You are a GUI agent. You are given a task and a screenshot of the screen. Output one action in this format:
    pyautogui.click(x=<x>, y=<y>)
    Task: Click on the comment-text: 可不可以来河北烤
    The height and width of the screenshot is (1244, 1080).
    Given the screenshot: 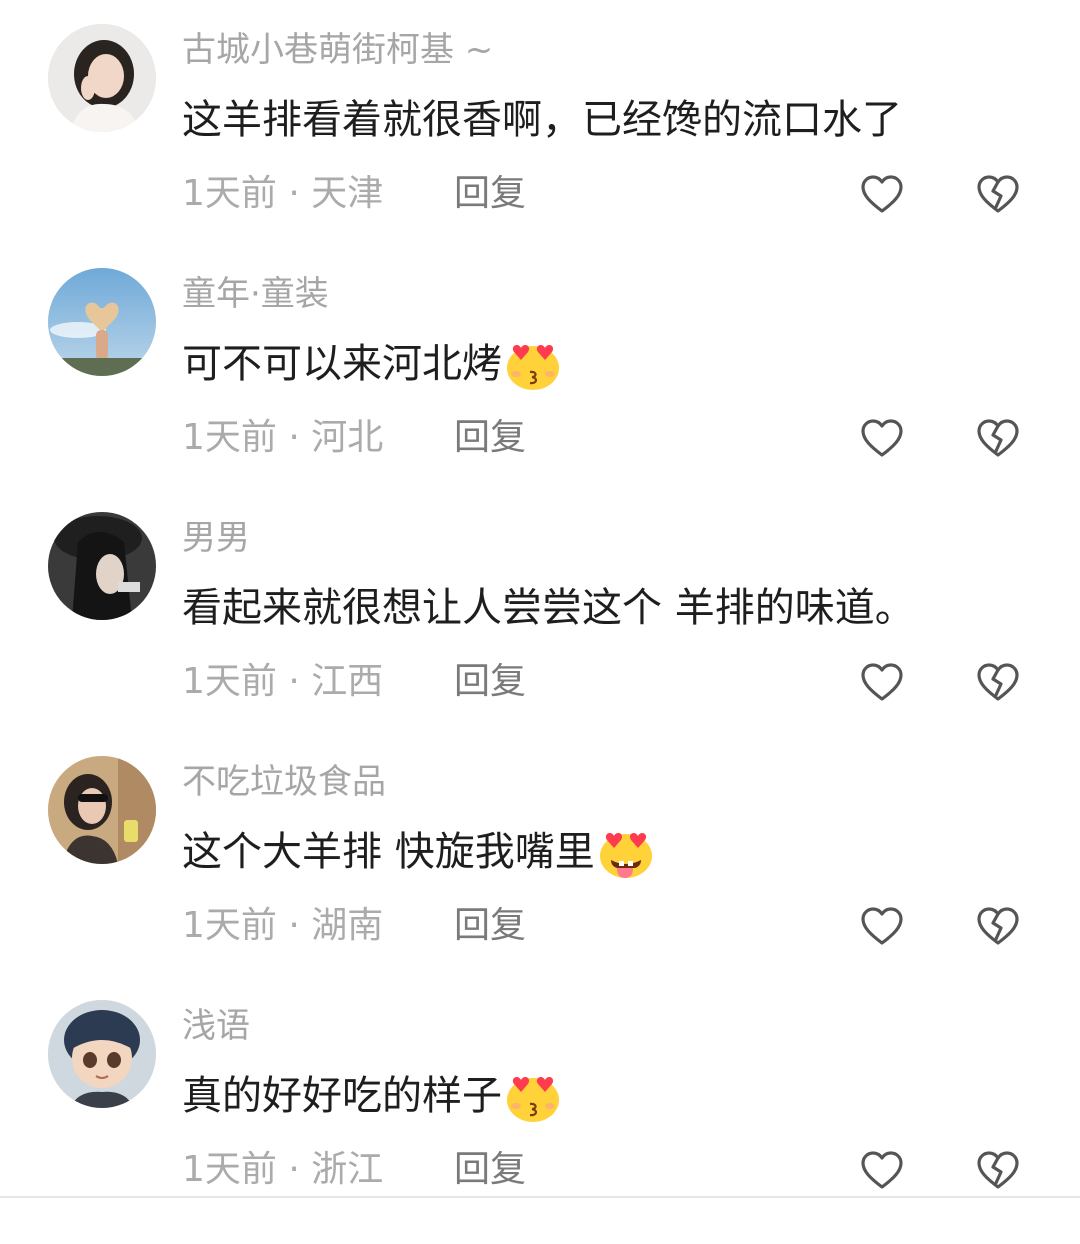 What is the action you would take?
    pyautogui.click(x=372, y=364)
    